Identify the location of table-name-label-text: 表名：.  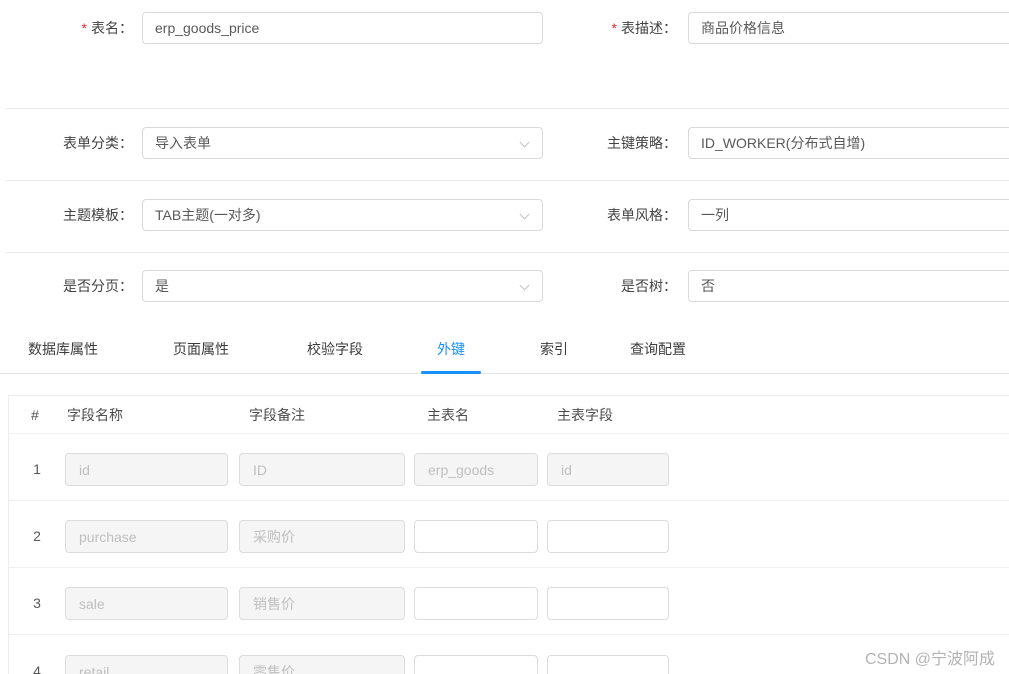
(112, 28).